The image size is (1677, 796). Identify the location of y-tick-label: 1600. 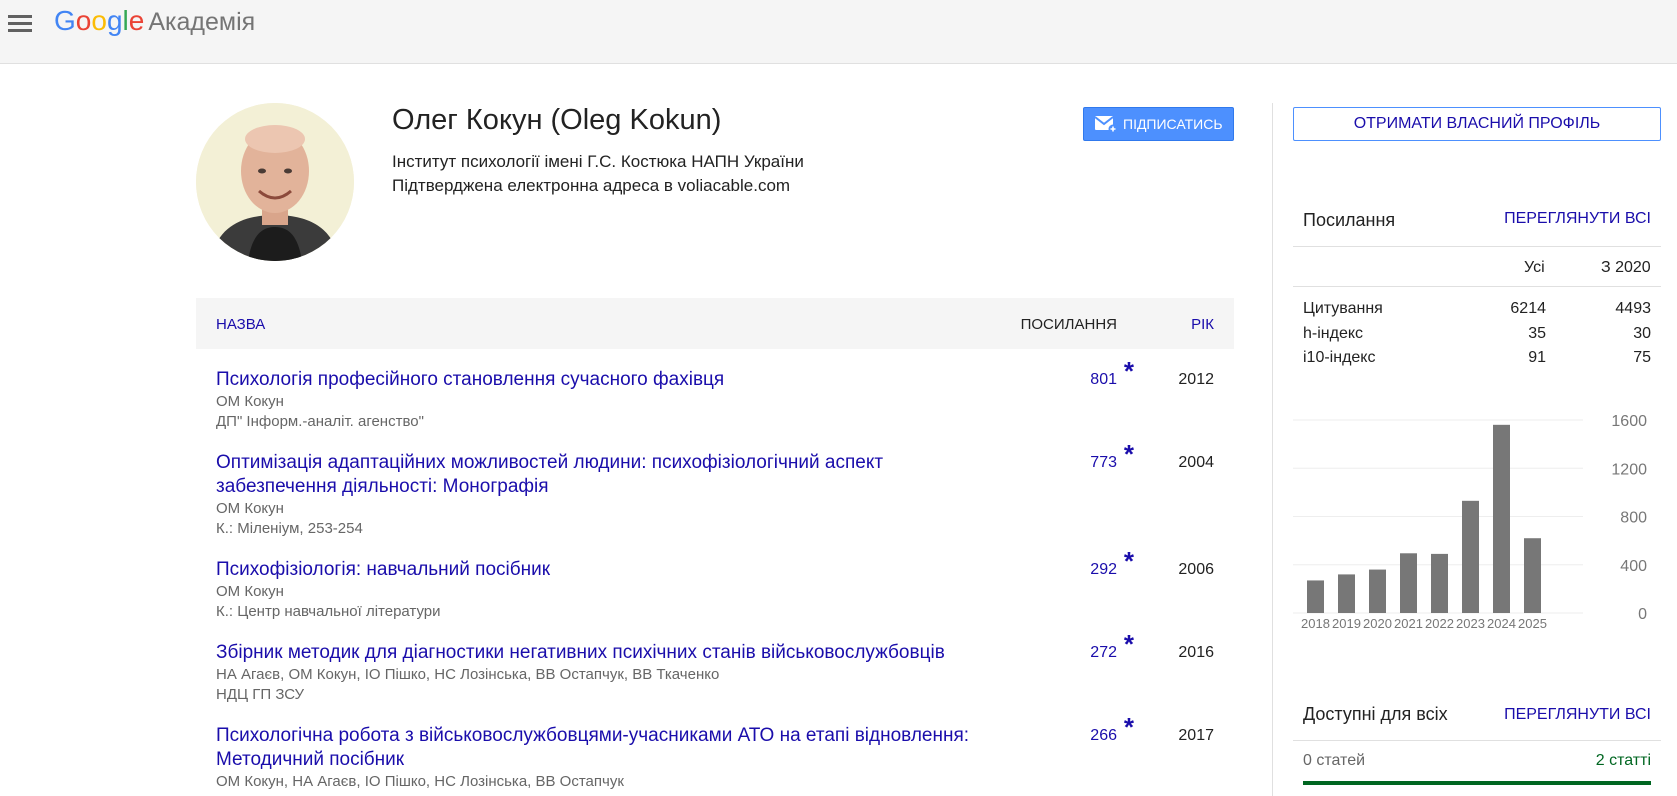
(1629, 421).